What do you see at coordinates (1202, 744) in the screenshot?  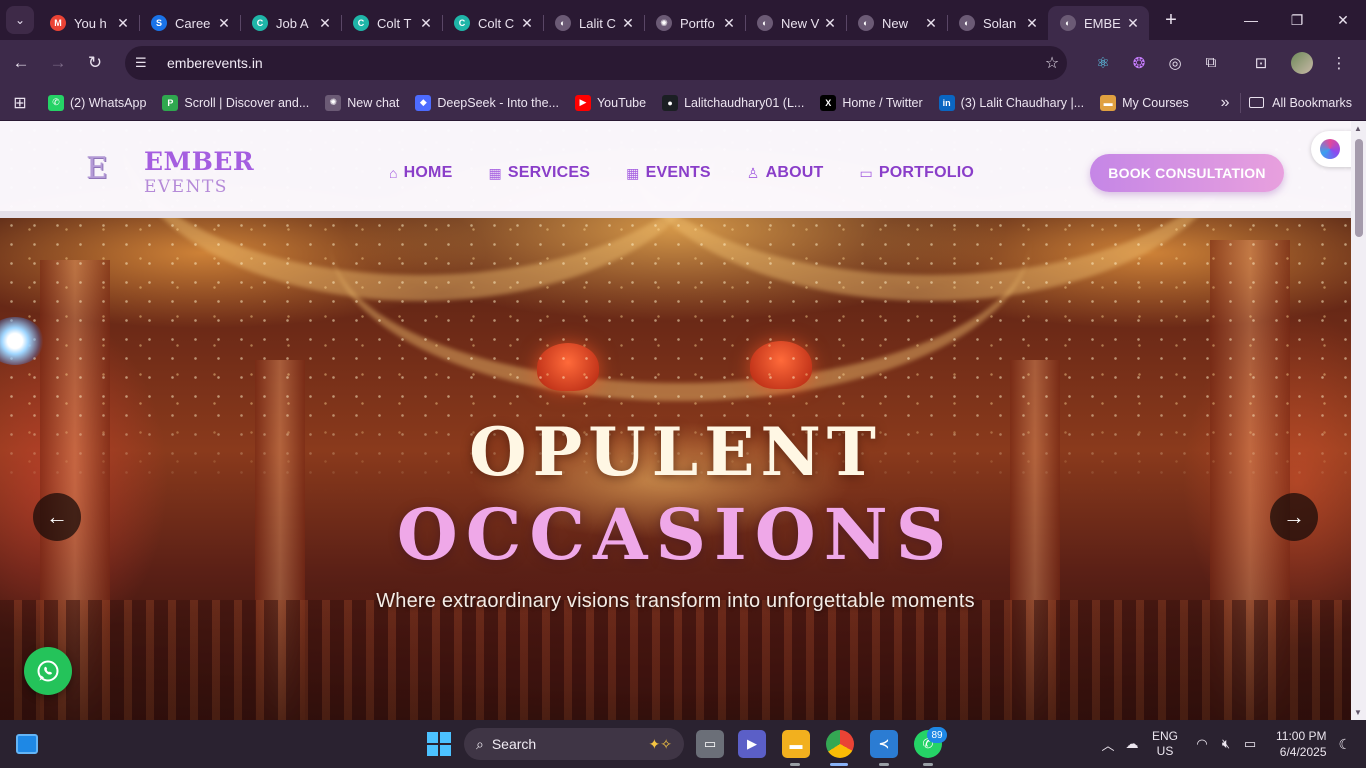 I see `wifi-icon: ◠` at bounding box center [1202, 744].